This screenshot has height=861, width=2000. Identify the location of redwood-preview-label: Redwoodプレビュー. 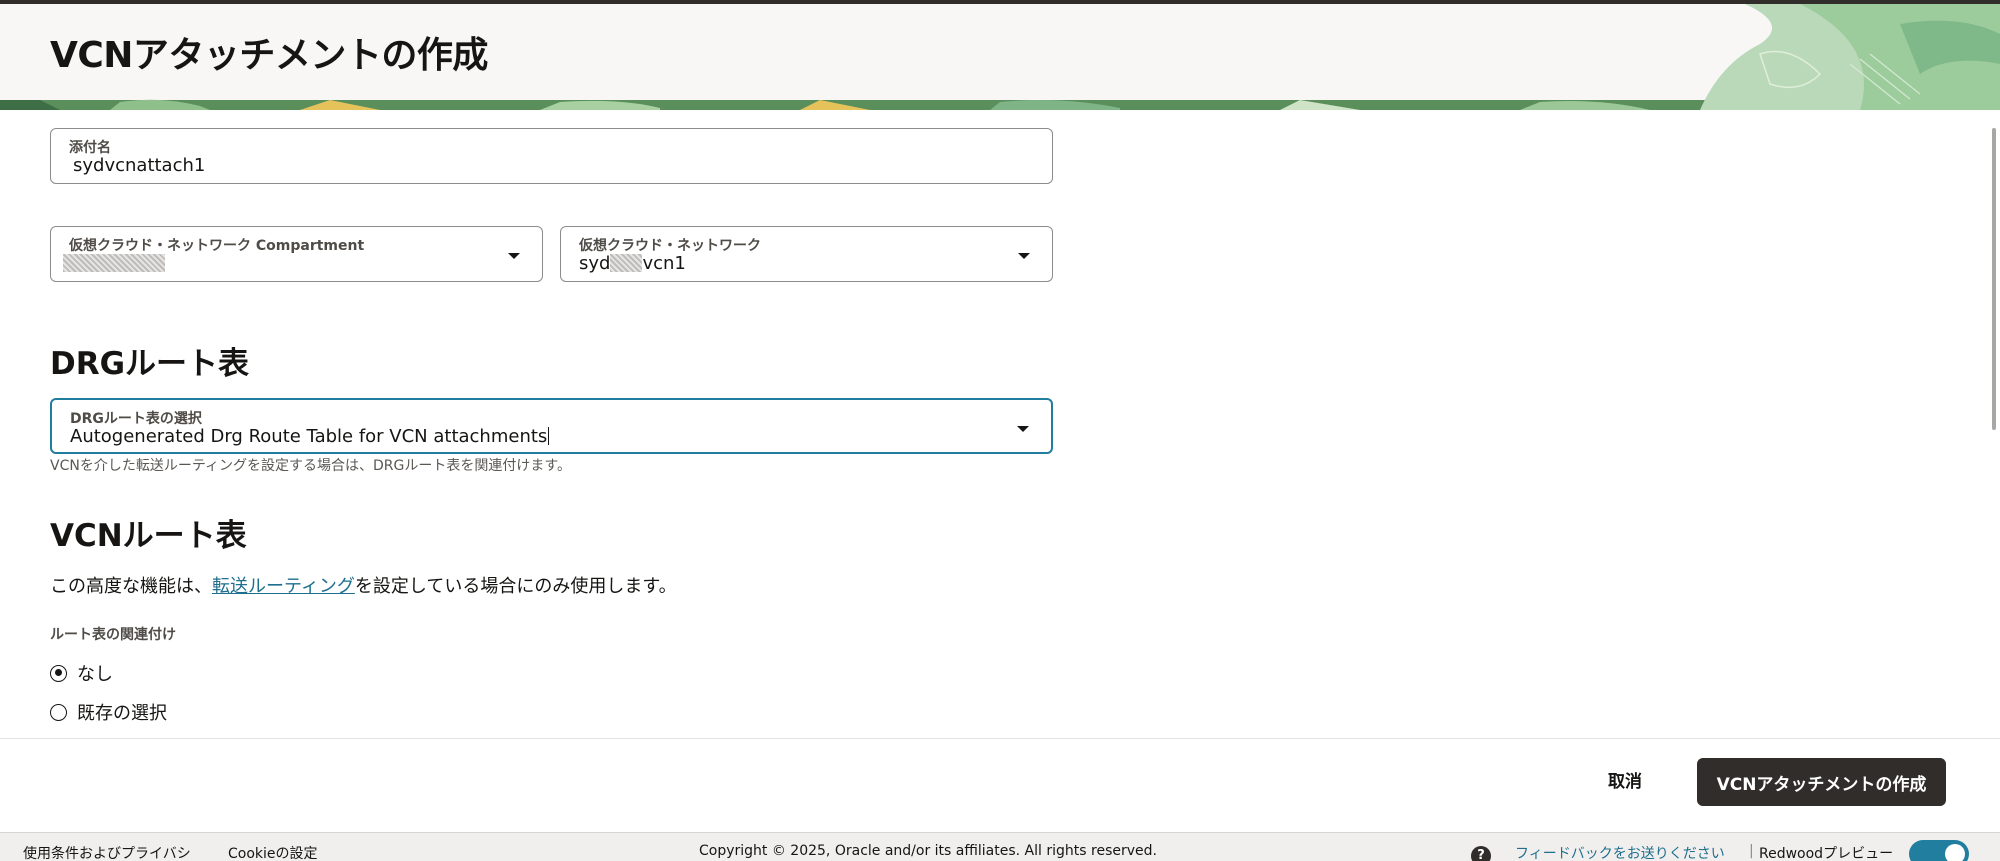
(1826, 853).